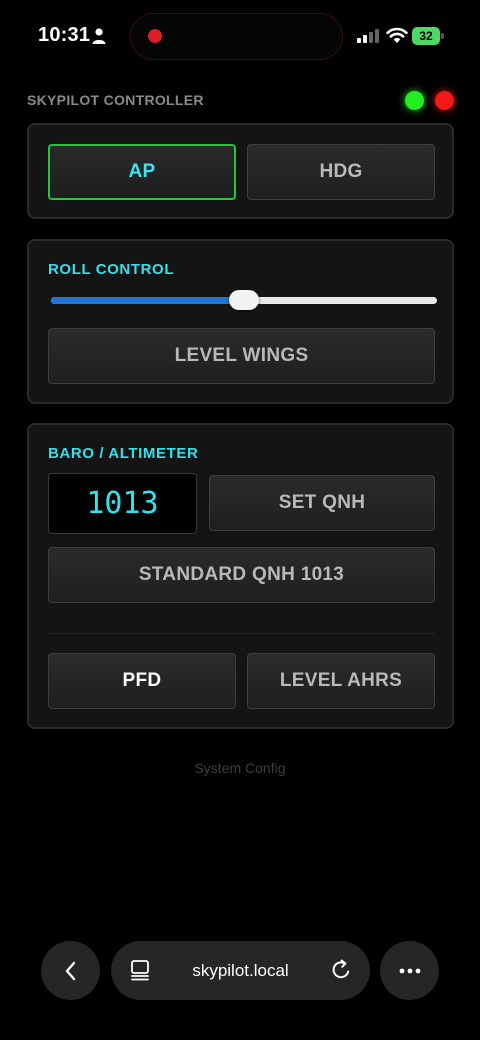  Describe the element at coordinates (341, 172) in the screenshot. I see `hdg-button: HDG` at that location.